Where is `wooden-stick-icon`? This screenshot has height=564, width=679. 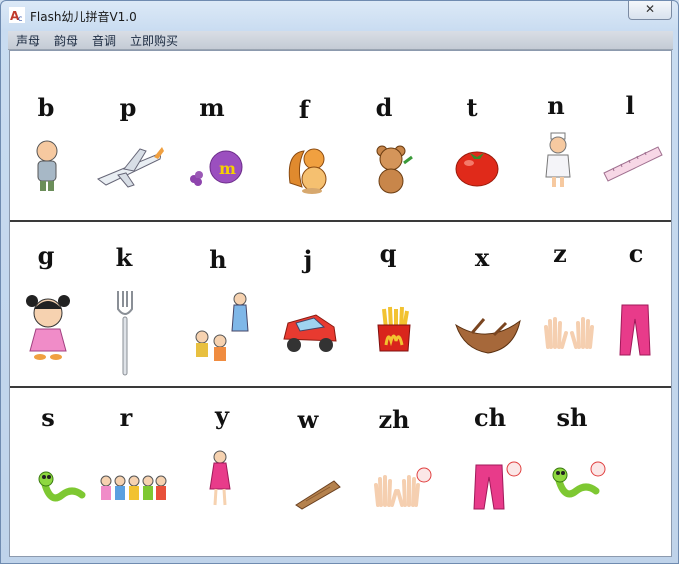
wooden-stick-icon is located at coordinates (318, 494).